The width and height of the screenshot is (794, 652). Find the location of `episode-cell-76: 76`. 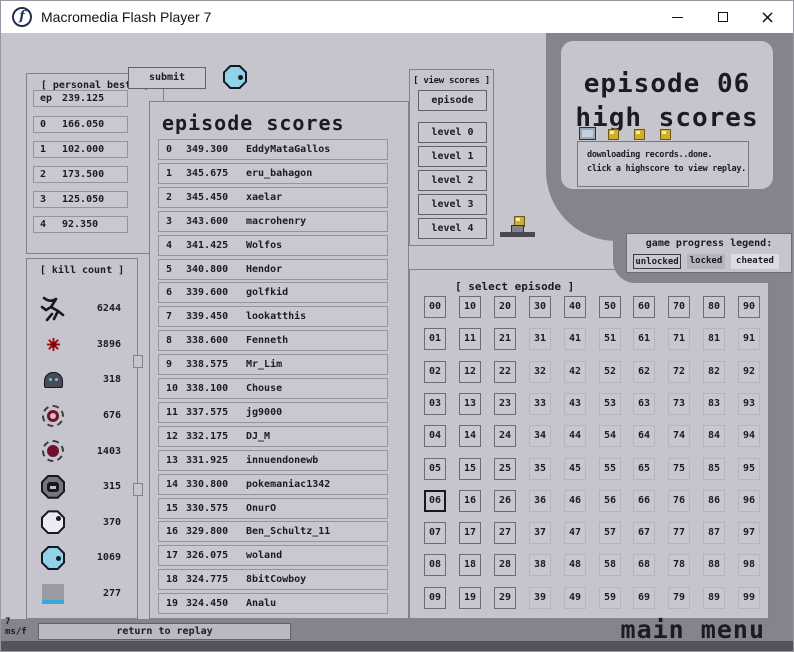

episode-cell-76: 76 is located at coordinates (679, 501).